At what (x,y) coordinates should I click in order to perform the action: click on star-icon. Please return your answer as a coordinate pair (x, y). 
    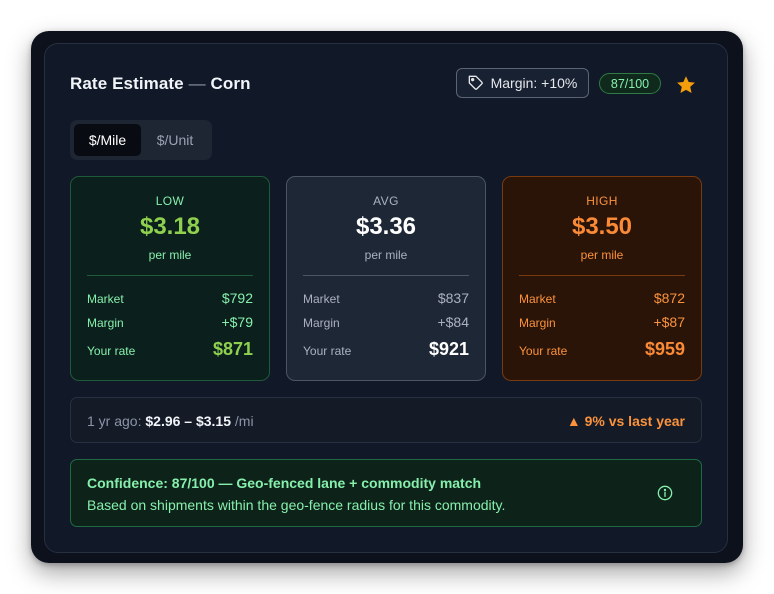
    Looking at the image, I should click on (686, 85).